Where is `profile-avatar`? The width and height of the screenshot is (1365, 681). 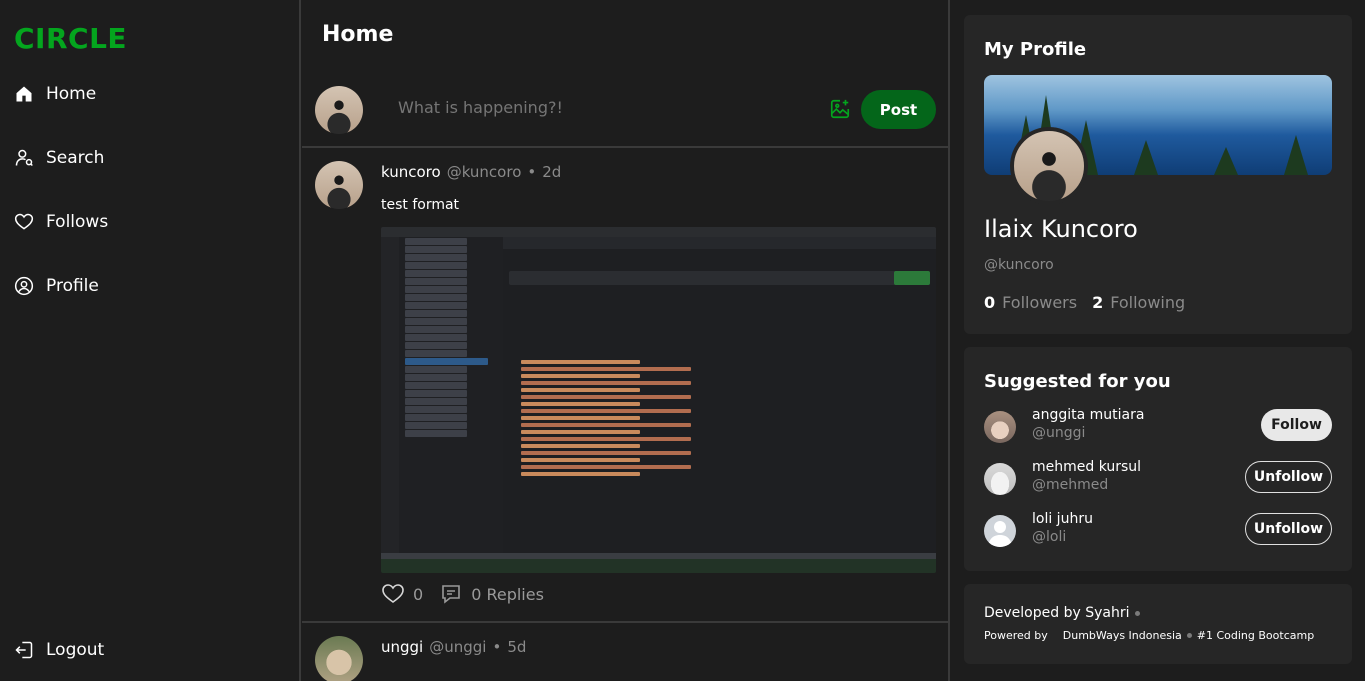 profile-avatar is located at coordinates (1049, 166).